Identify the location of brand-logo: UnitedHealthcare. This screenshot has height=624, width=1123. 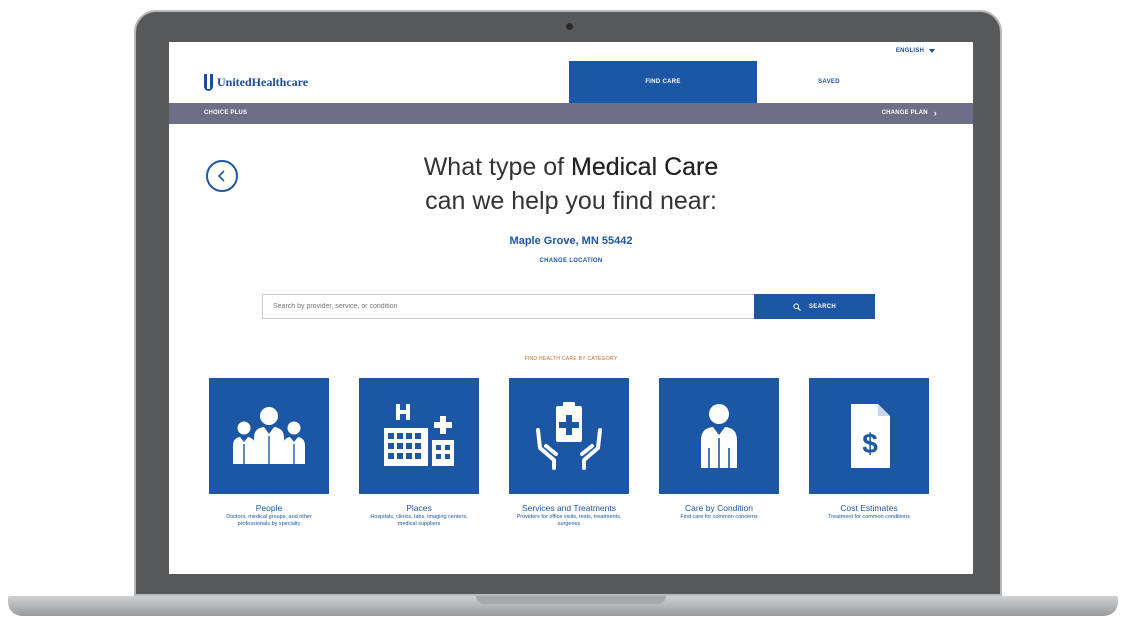
(256, 82).